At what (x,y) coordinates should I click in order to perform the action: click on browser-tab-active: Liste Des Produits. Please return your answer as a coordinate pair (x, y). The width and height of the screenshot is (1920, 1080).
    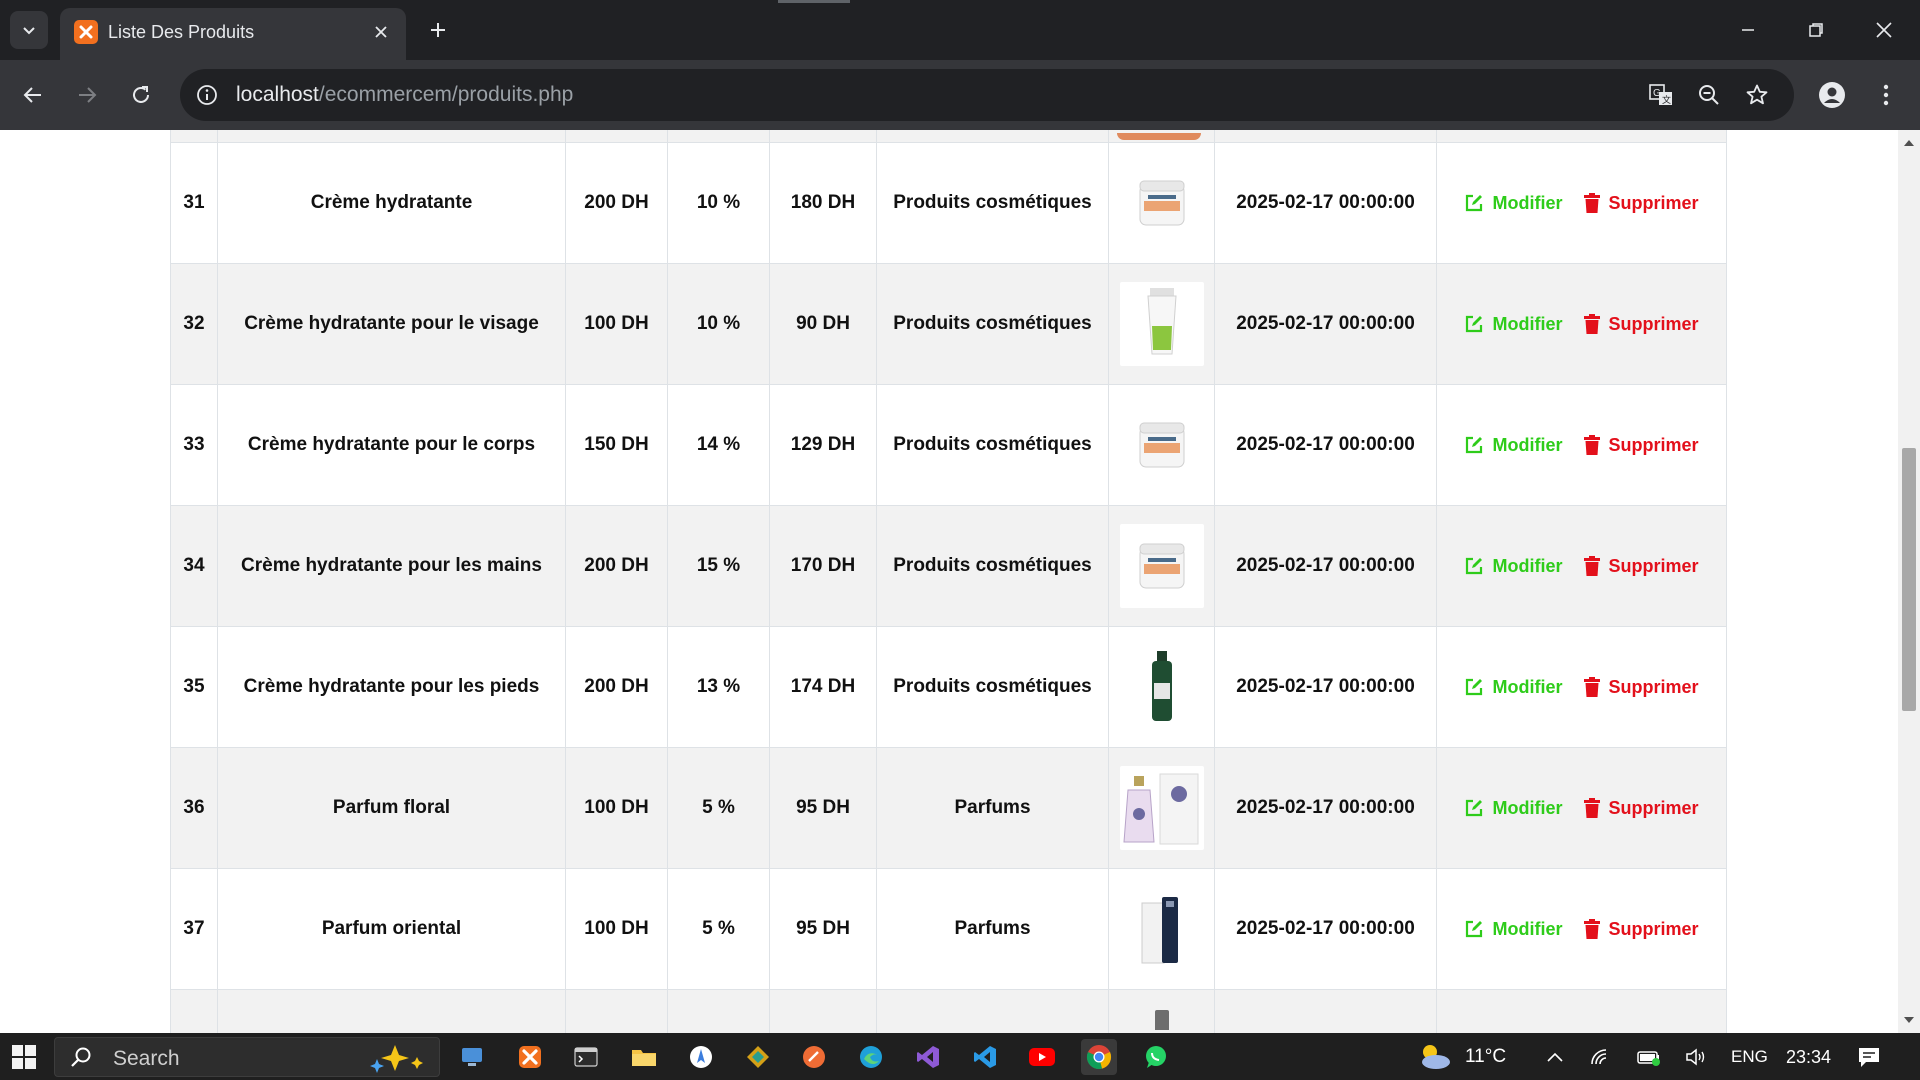
    Looking at the image, I should click on (233, 34).